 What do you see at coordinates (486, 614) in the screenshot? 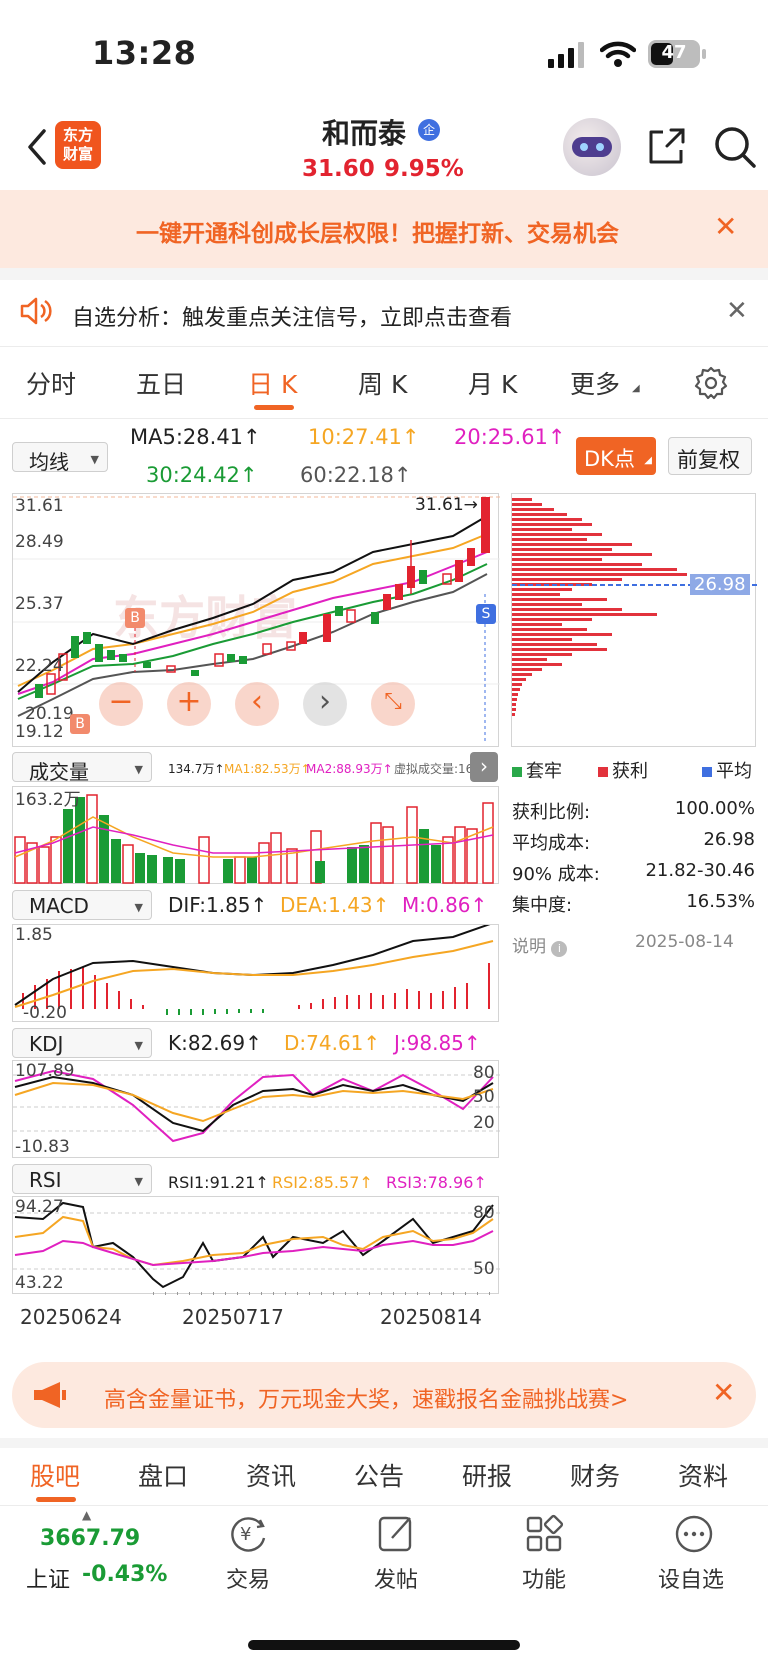
I see `sell-marker: S` at bounding box center [486, 614].